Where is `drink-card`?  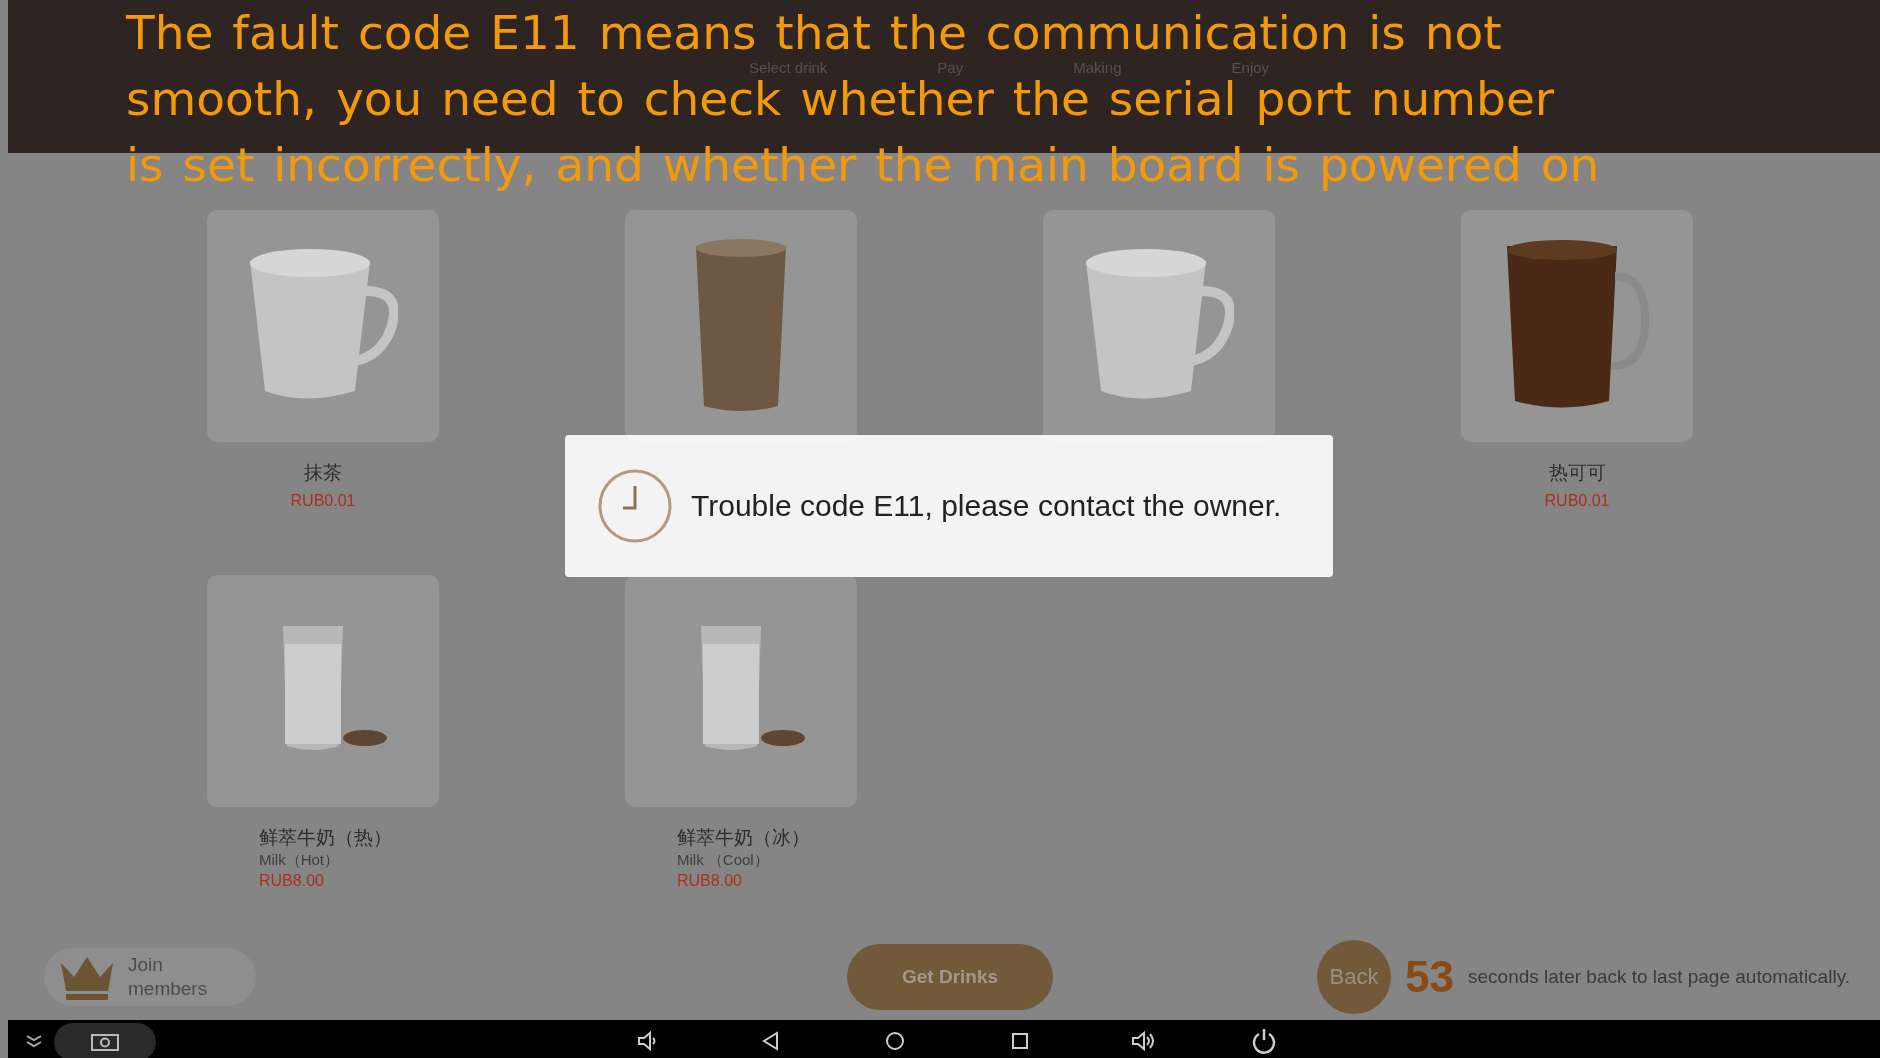
drink-card is located at coordinates (1577, 325).